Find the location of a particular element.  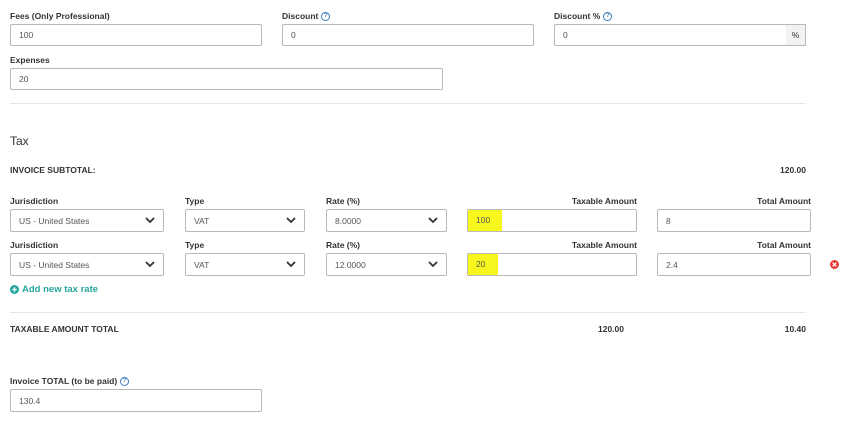

expenses-label: Expenses is located at coordinates (30, 60).